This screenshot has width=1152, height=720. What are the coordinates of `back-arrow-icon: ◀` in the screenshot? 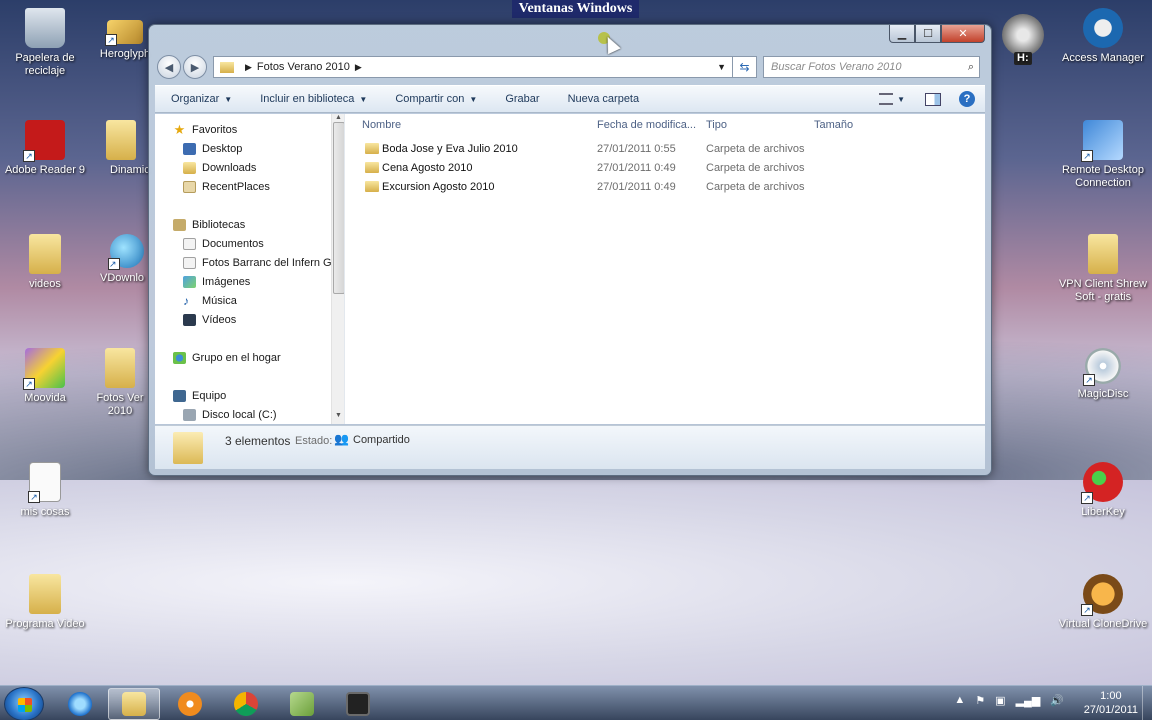 It's located at (169, 67).